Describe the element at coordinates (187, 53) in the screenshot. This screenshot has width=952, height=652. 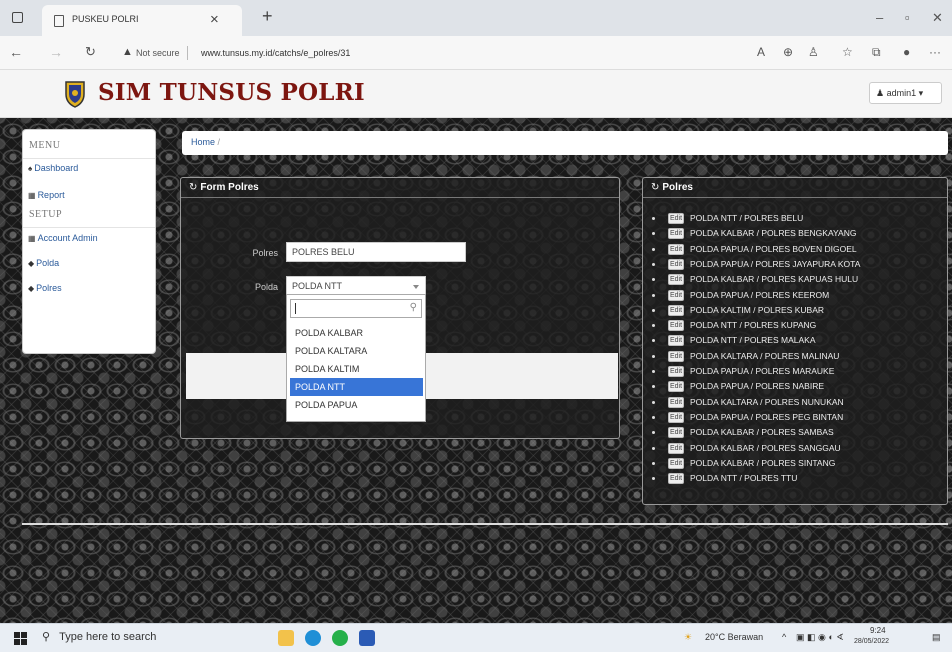
I see `address-separator` at that location.